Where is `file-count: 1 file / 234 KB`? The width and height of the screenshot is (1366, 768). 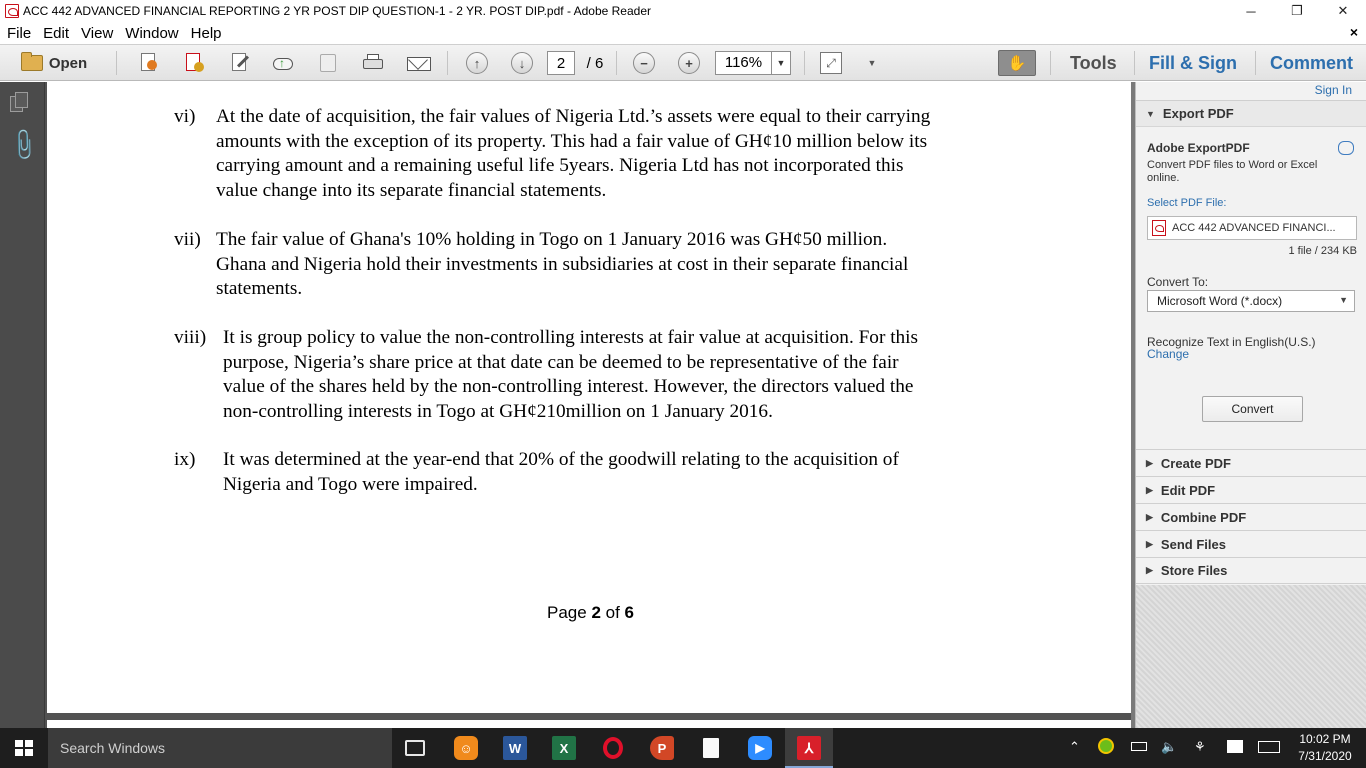
file-count: 1 file / 234 KB is located at coordinates (1323, 251).